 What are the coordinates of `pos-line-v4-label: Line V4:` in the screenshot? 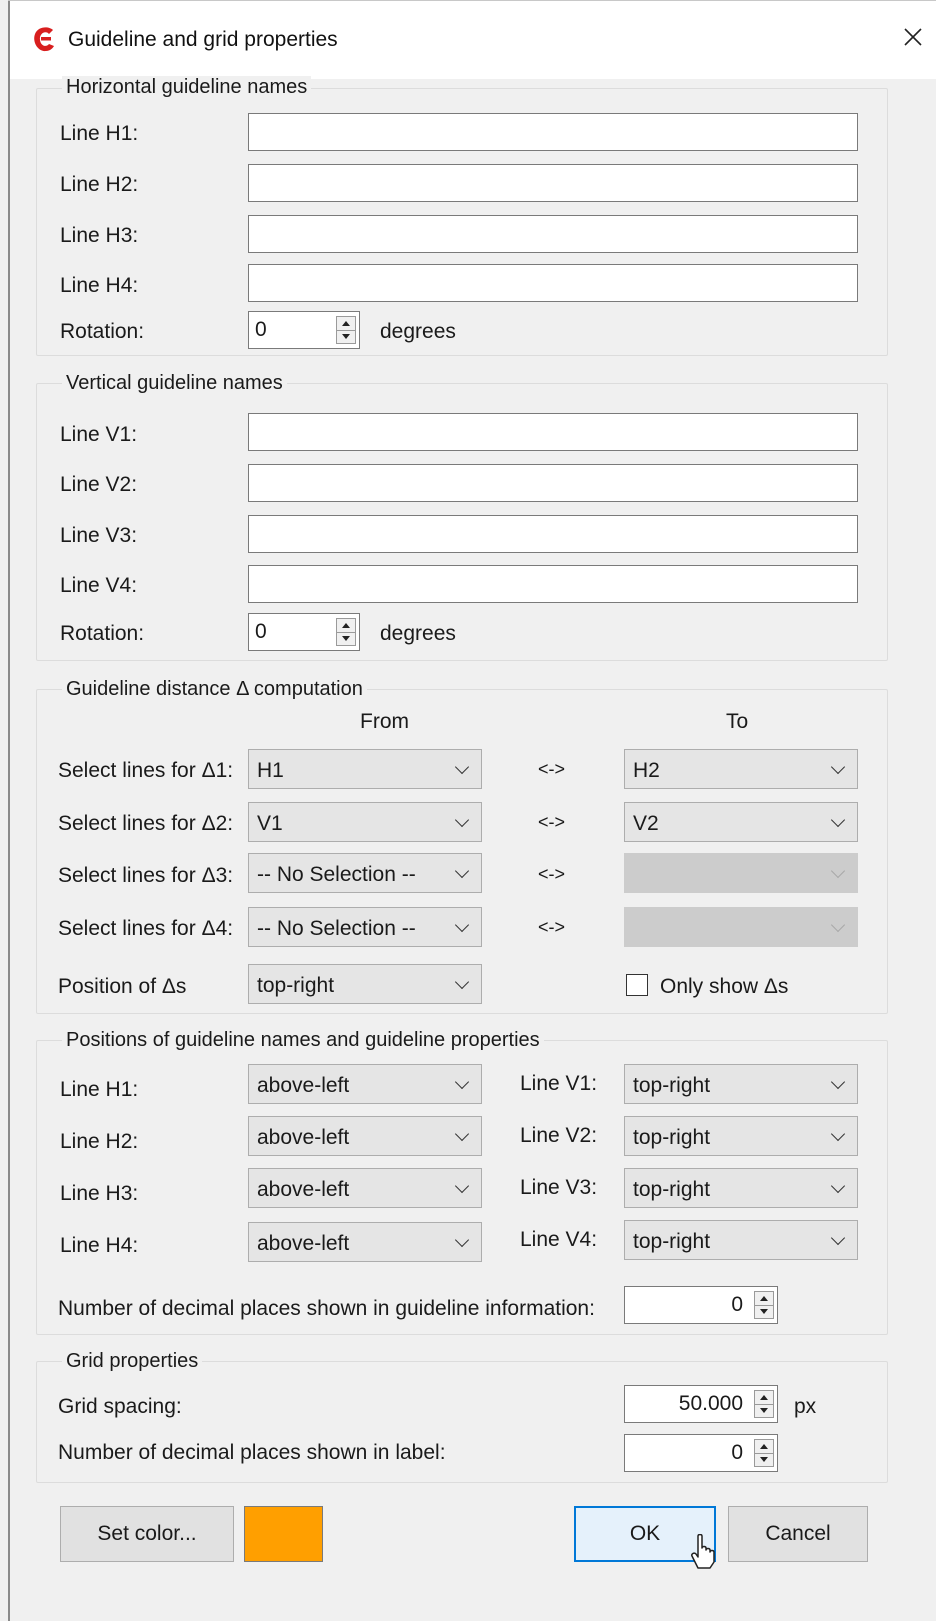 It's located at (559, 1239).